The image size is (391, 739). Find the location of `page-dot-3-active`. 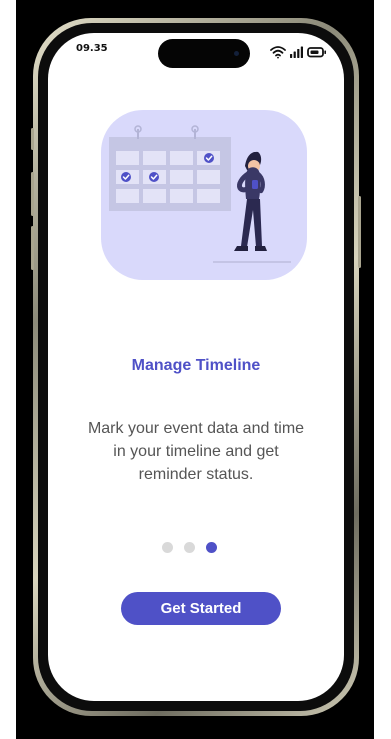

page-dot-3-active is located at coordinates (211, 547).